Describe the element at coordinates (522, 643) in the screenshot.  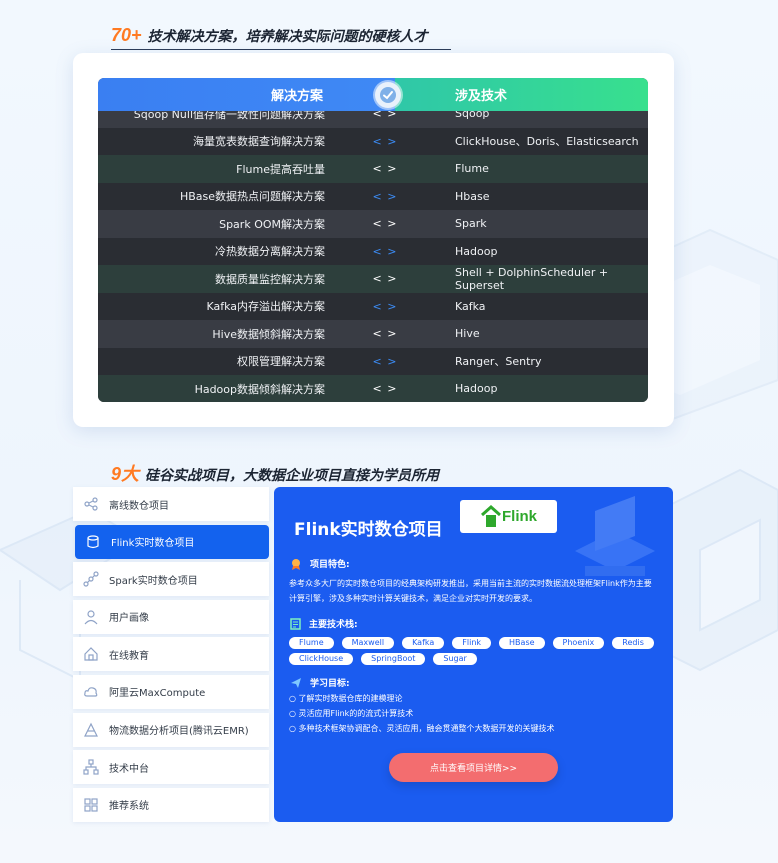
I see `tech-tag: HBase` at that location.